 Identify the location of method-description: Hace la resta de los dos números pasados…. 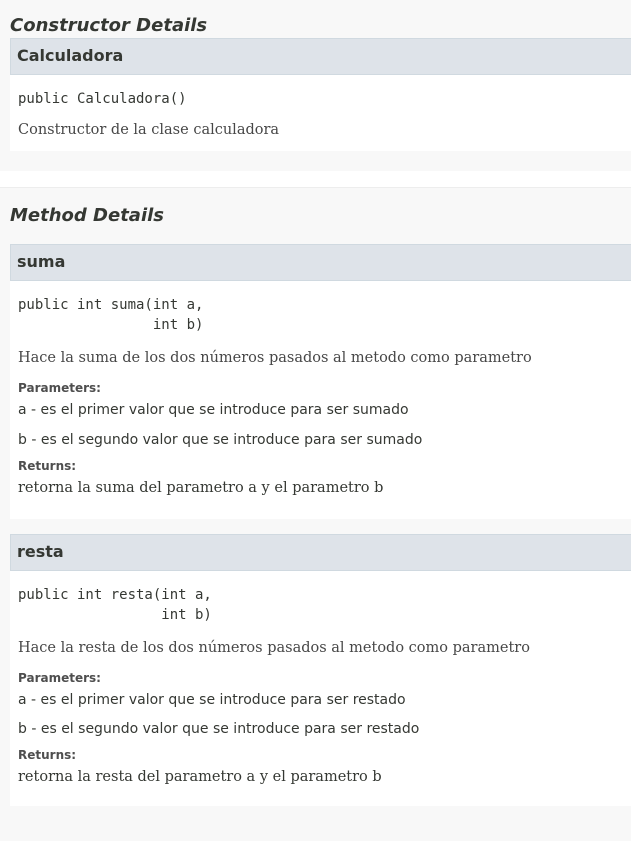
(274, 648).